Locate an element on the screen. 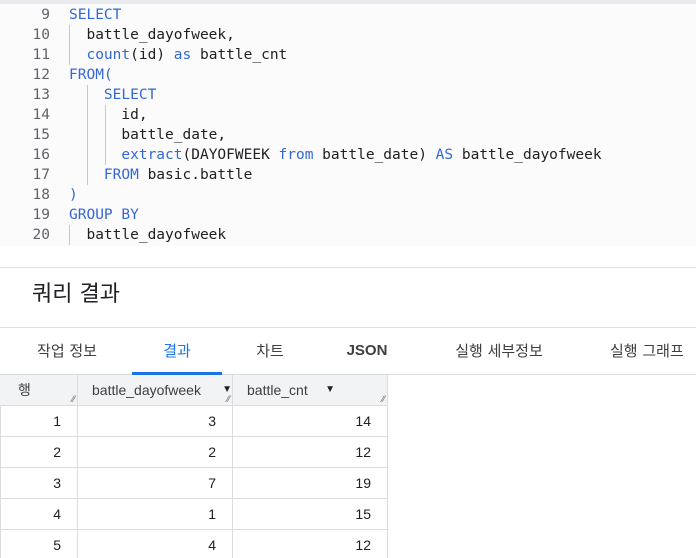 Image resolution: width=696 pixels, height=558 pixels. row-number-cell: 1 is located at coordinates (39, 421).